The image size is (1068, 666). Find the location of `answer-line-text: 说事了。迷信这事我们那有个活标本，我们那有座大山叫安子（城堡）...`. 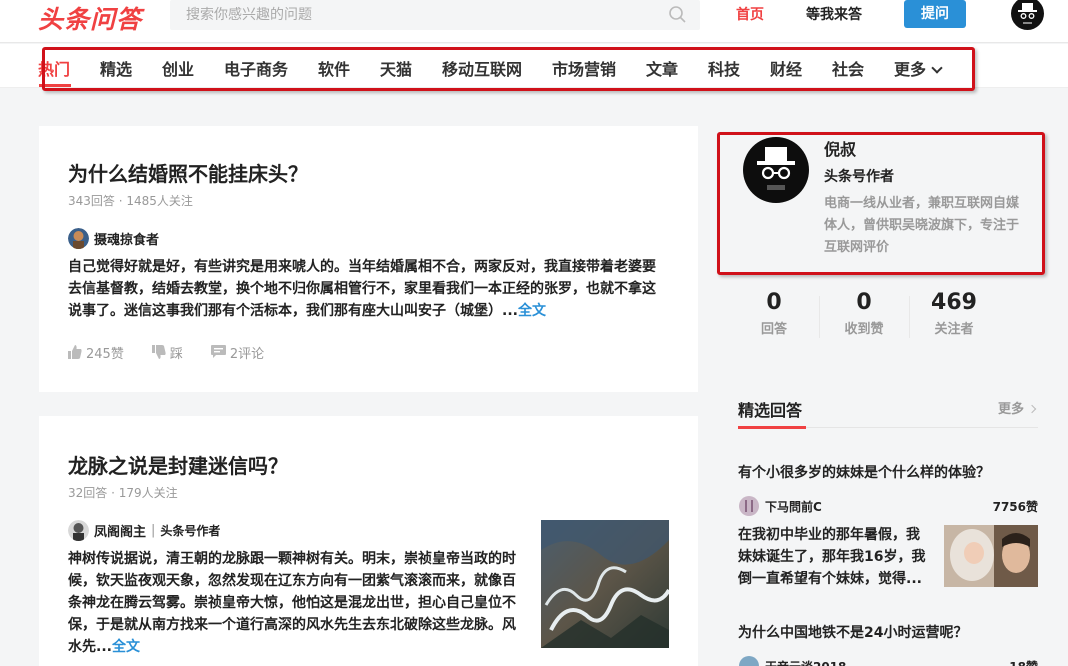

answer-line-text: 说事了。迷信这事我们那有个活标本，我们那有座大山叫安子（城堡）... is located at coordinates (293, 311).